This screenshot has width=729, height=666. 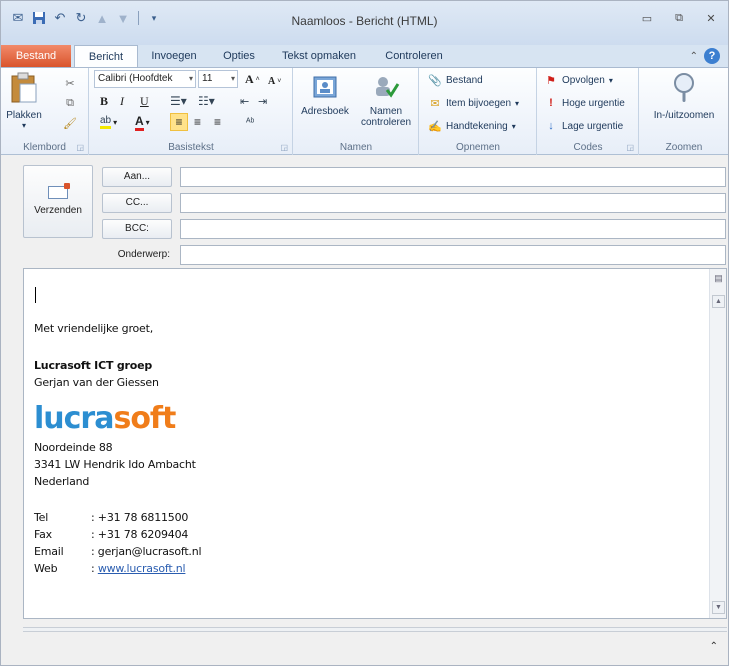 I want to click on group-label-names: Namen, so click(x=356, y=147).